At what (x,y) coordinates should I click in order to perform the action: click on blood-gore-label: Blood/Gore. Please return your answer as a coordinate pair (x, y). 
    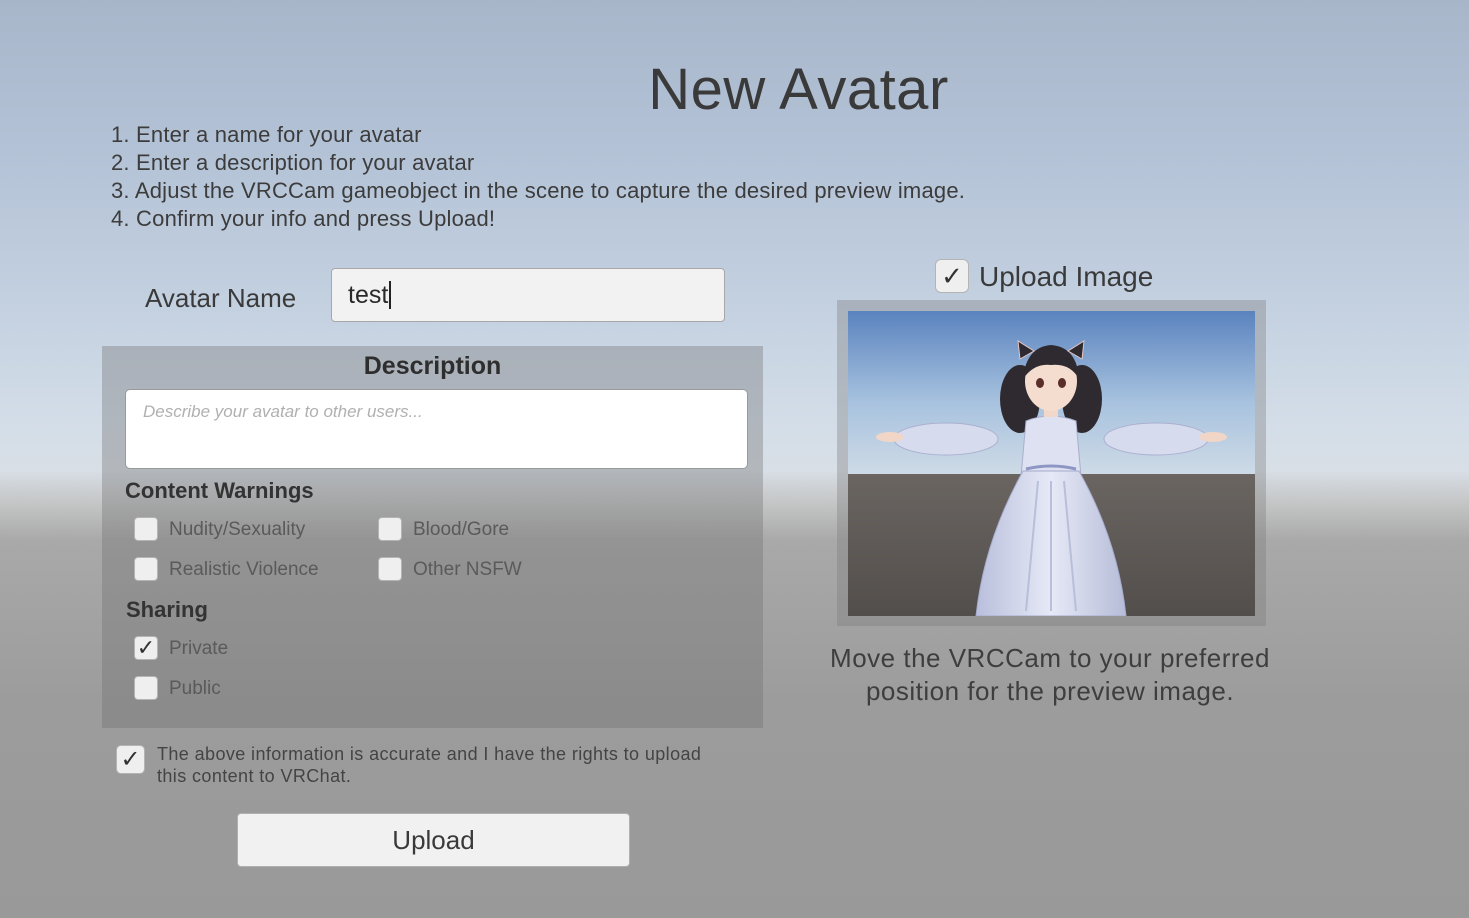
    Looking at the image, I should click on (461, 529).